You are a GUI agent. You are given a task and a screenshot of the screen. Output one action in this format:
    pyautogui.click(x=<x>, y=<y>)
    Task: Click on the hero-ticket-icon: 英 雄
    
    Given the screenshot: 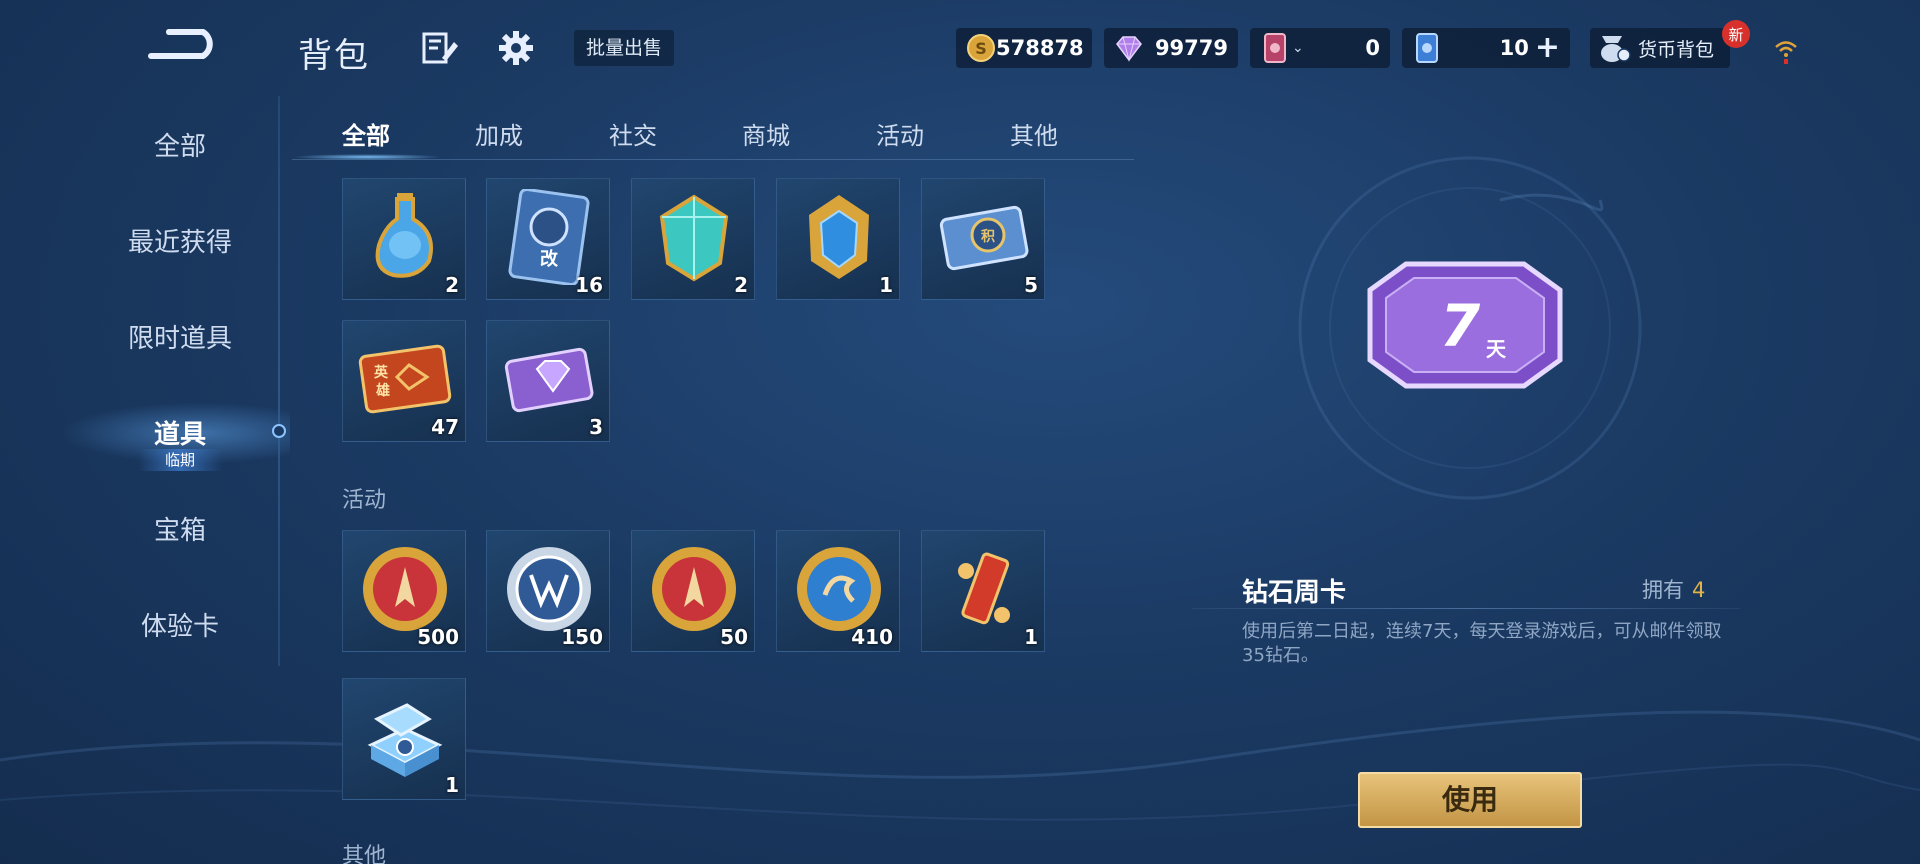 What is the action you would take?
    pyautogui.click(x=405, y=379)
    